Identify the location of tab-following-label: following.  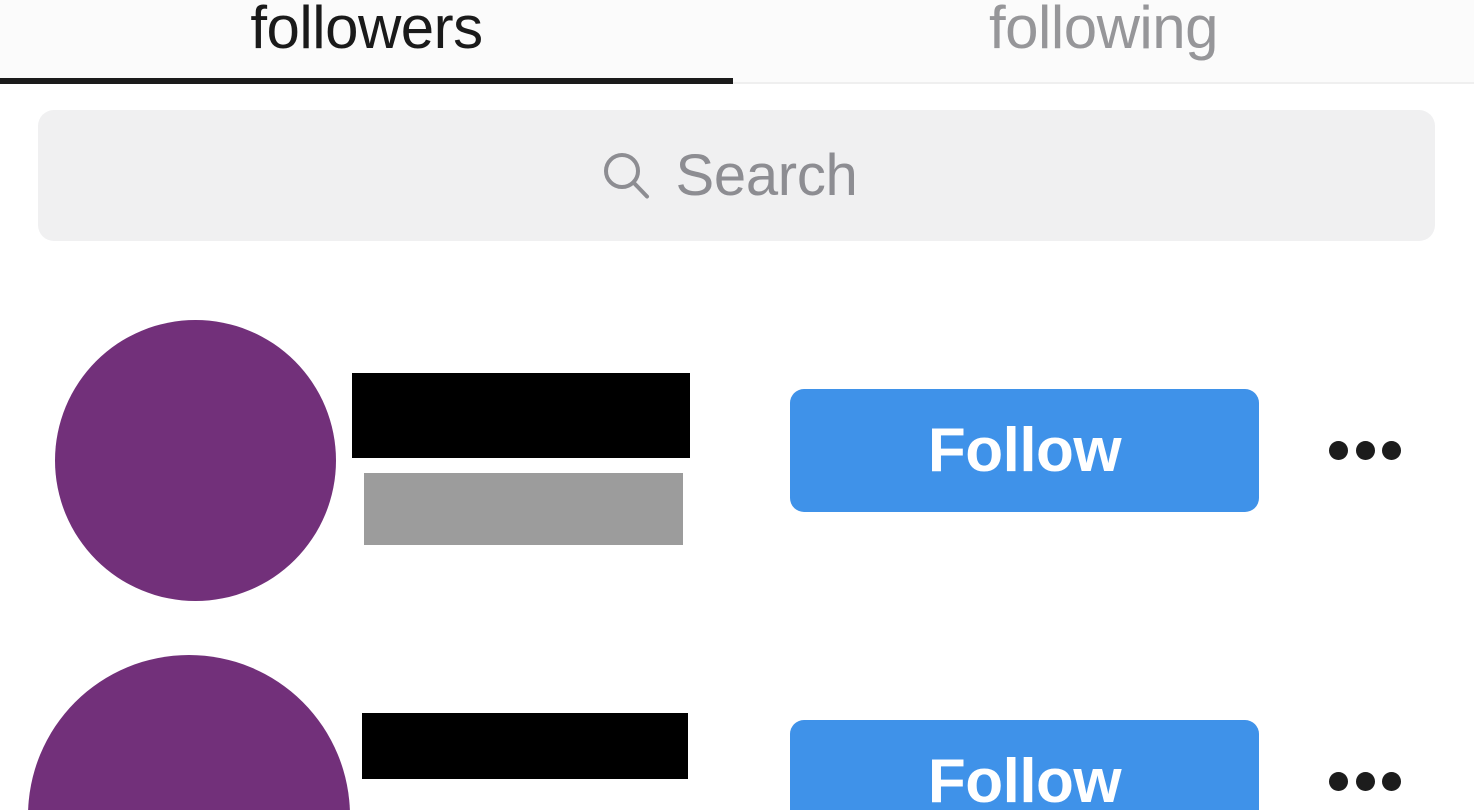
(1103, 30).